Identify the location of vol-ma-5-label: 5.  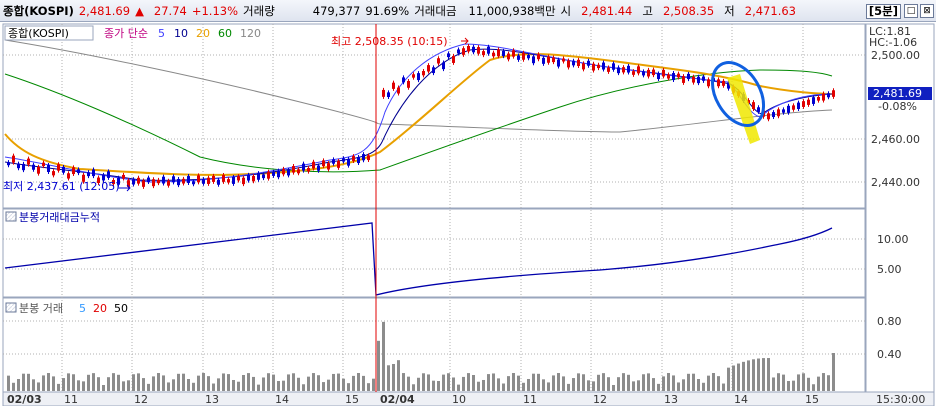
(82, 308).